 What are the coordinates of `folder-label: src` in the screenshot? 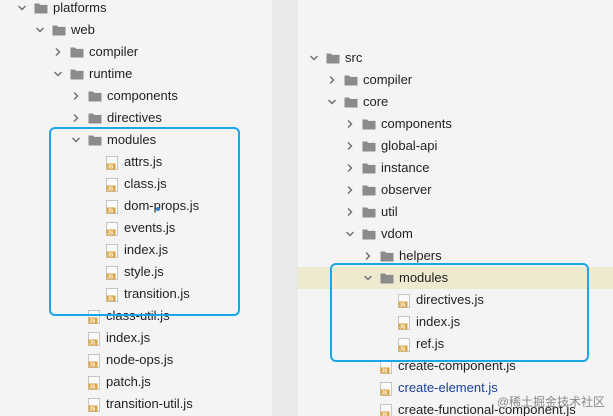 It's located at (354, 57).